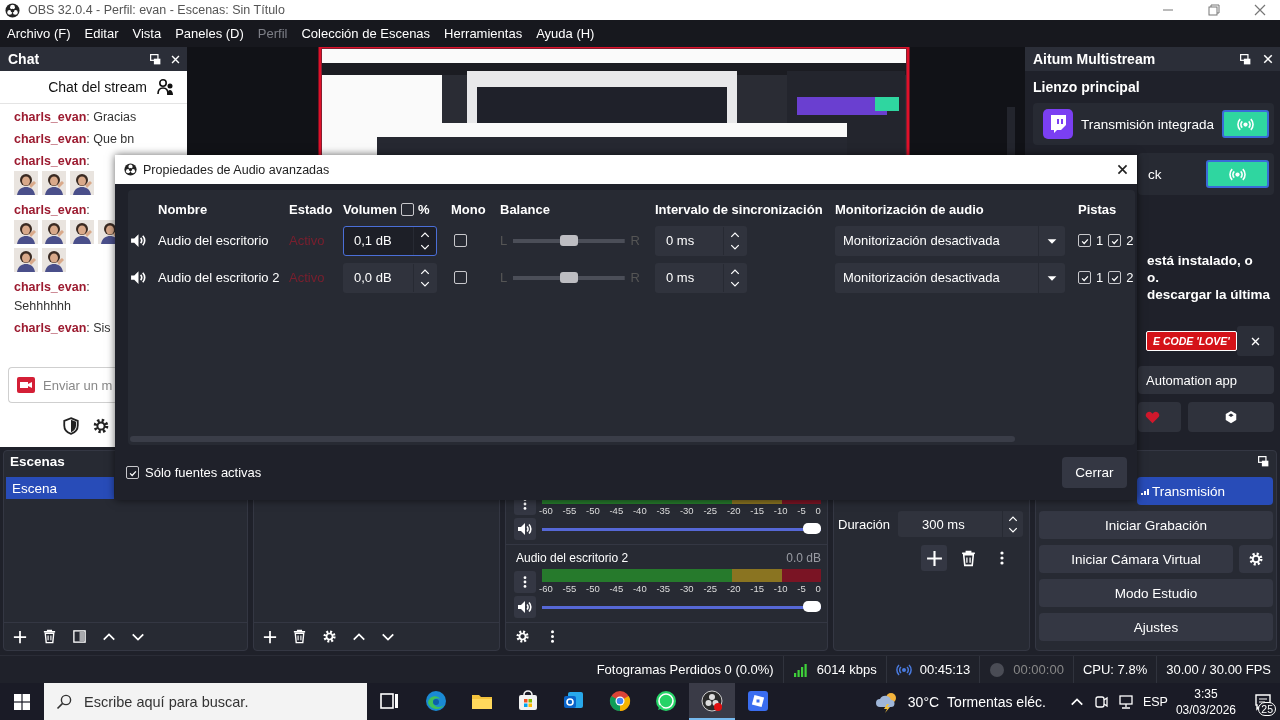  I want to click on track-label: 2, so click(1130, 277).